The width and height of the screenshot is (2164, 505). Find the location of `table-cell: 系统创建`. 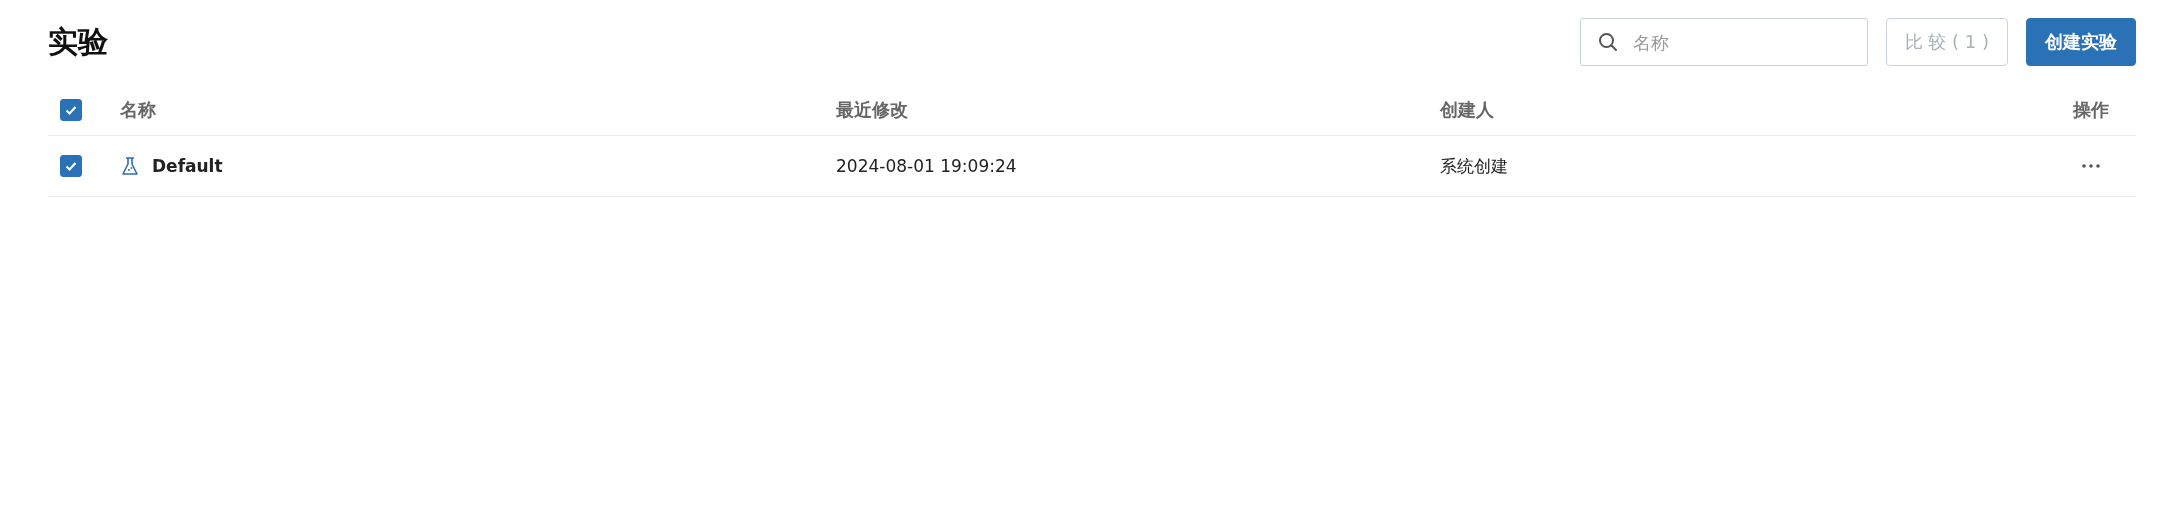

table-cell: 系统创建 is located at coordinates (1474, 166).